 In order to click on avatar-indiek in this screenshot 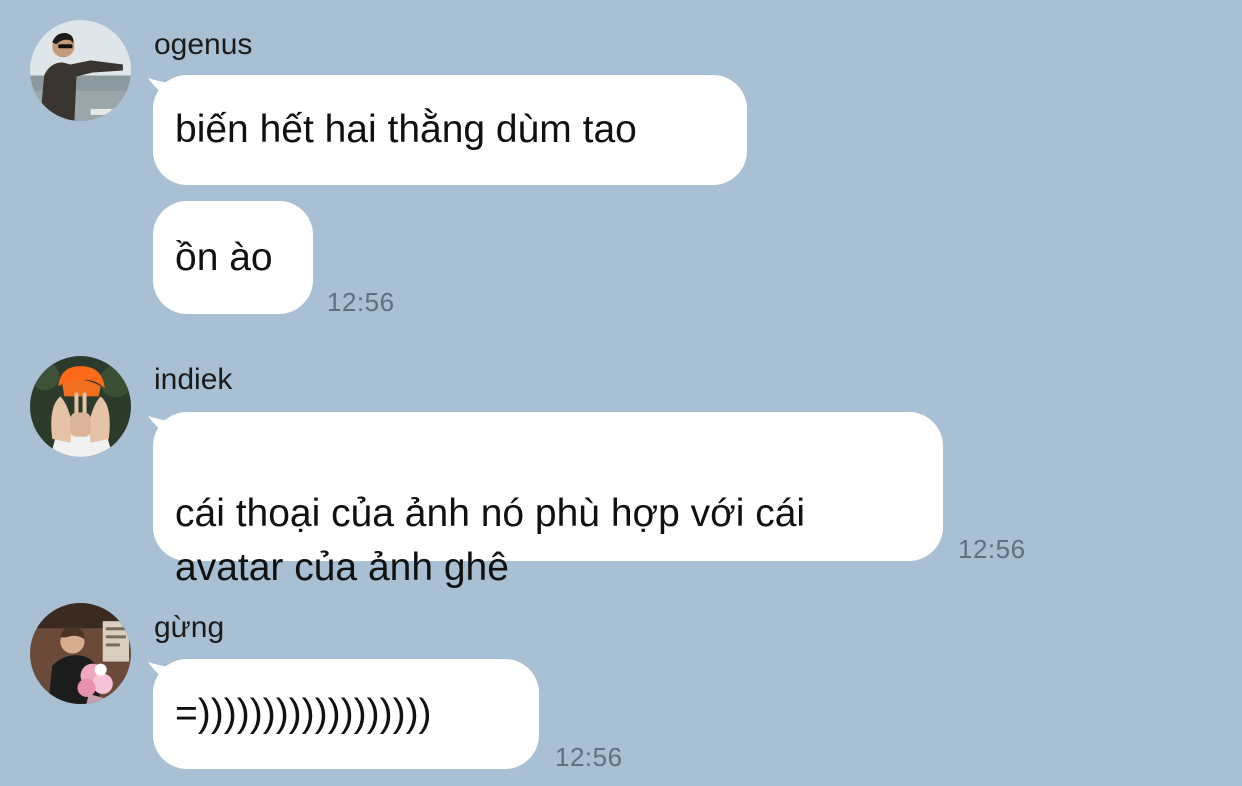, I will do `click(80, 406)`.